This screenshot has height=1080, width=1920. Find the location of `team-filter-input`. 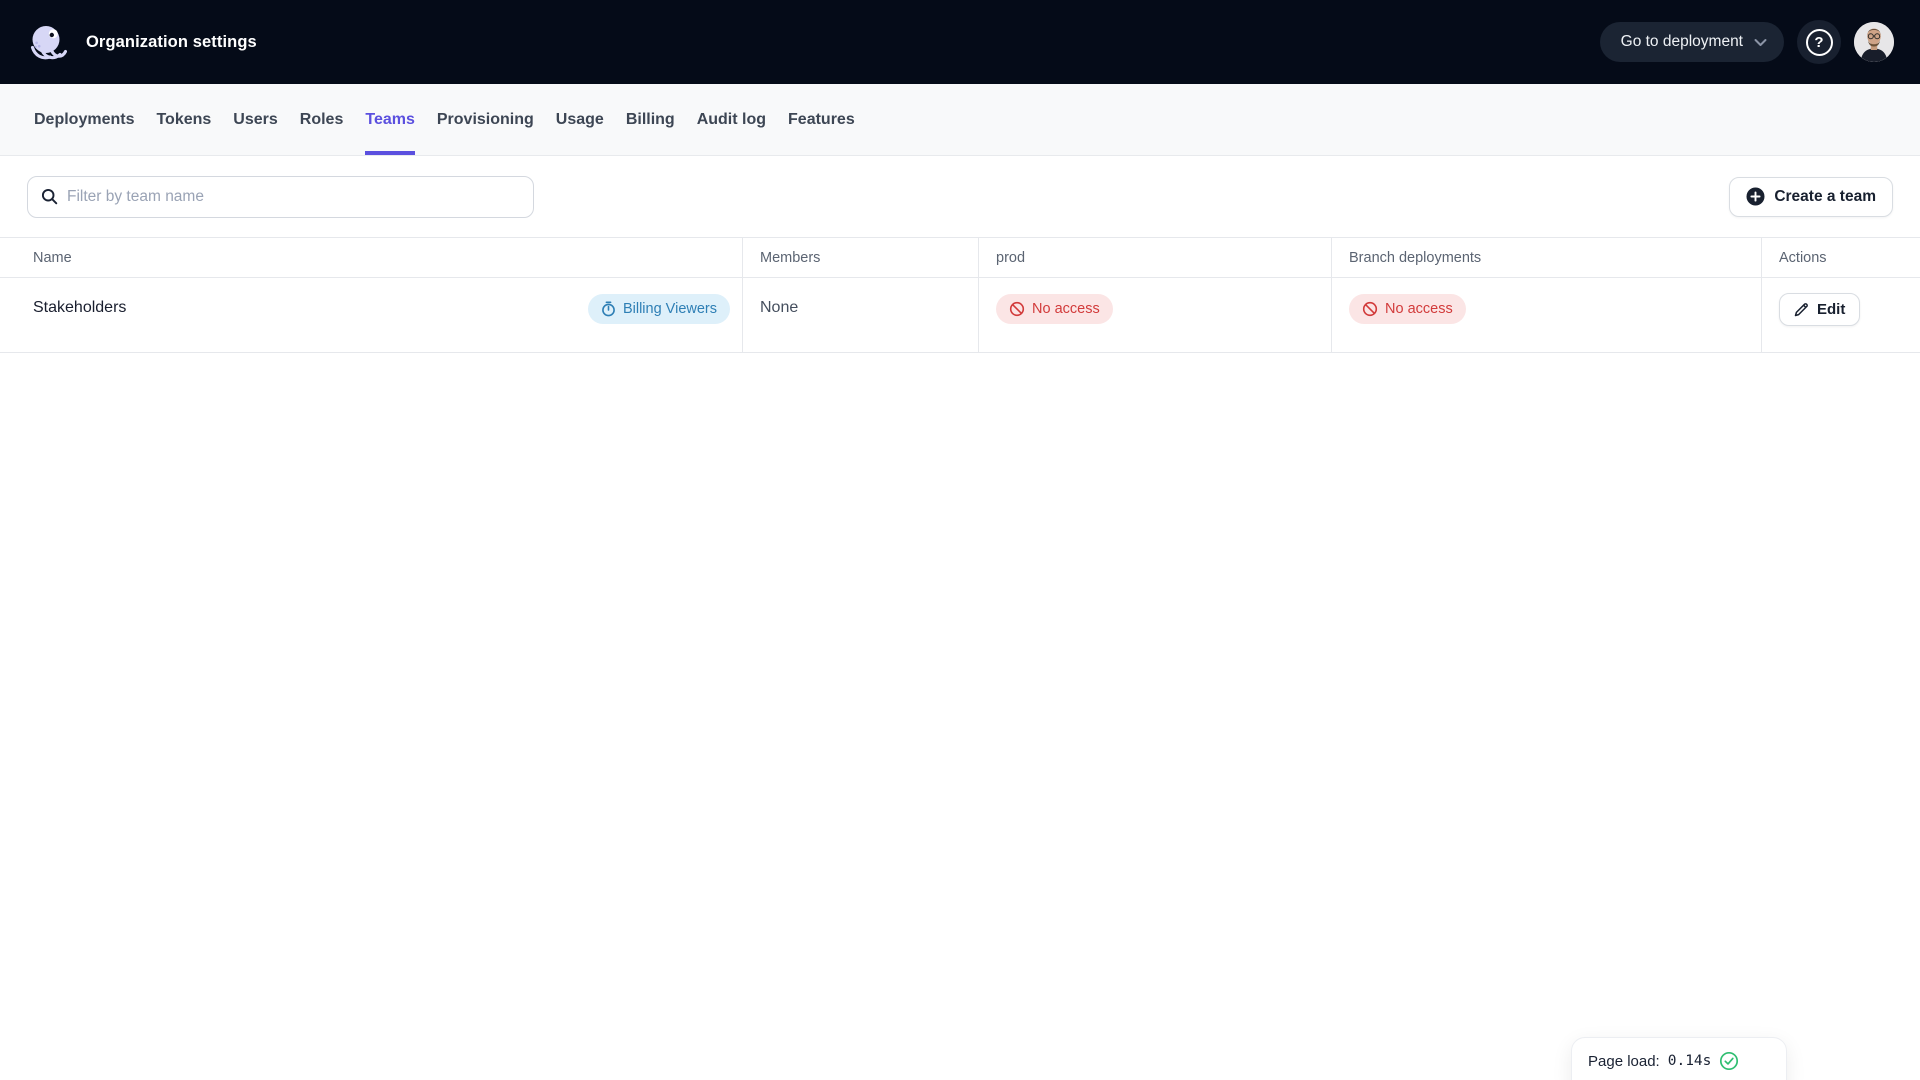

team-filter-input is located at coordinates (293, 196).